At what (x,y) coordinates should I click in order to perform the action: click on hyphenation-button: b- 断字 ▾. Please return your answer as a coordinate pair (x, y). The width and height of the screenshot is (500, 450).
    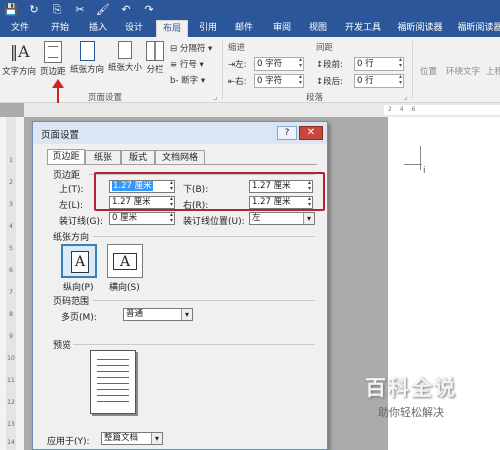
    Looking at the image, I should click on (187, 80).